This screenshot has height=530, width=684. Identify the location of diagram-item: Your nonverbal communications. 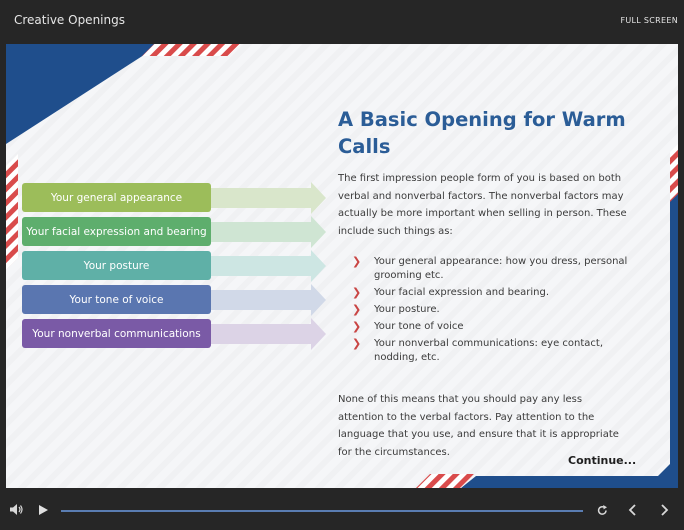
(116, 333).